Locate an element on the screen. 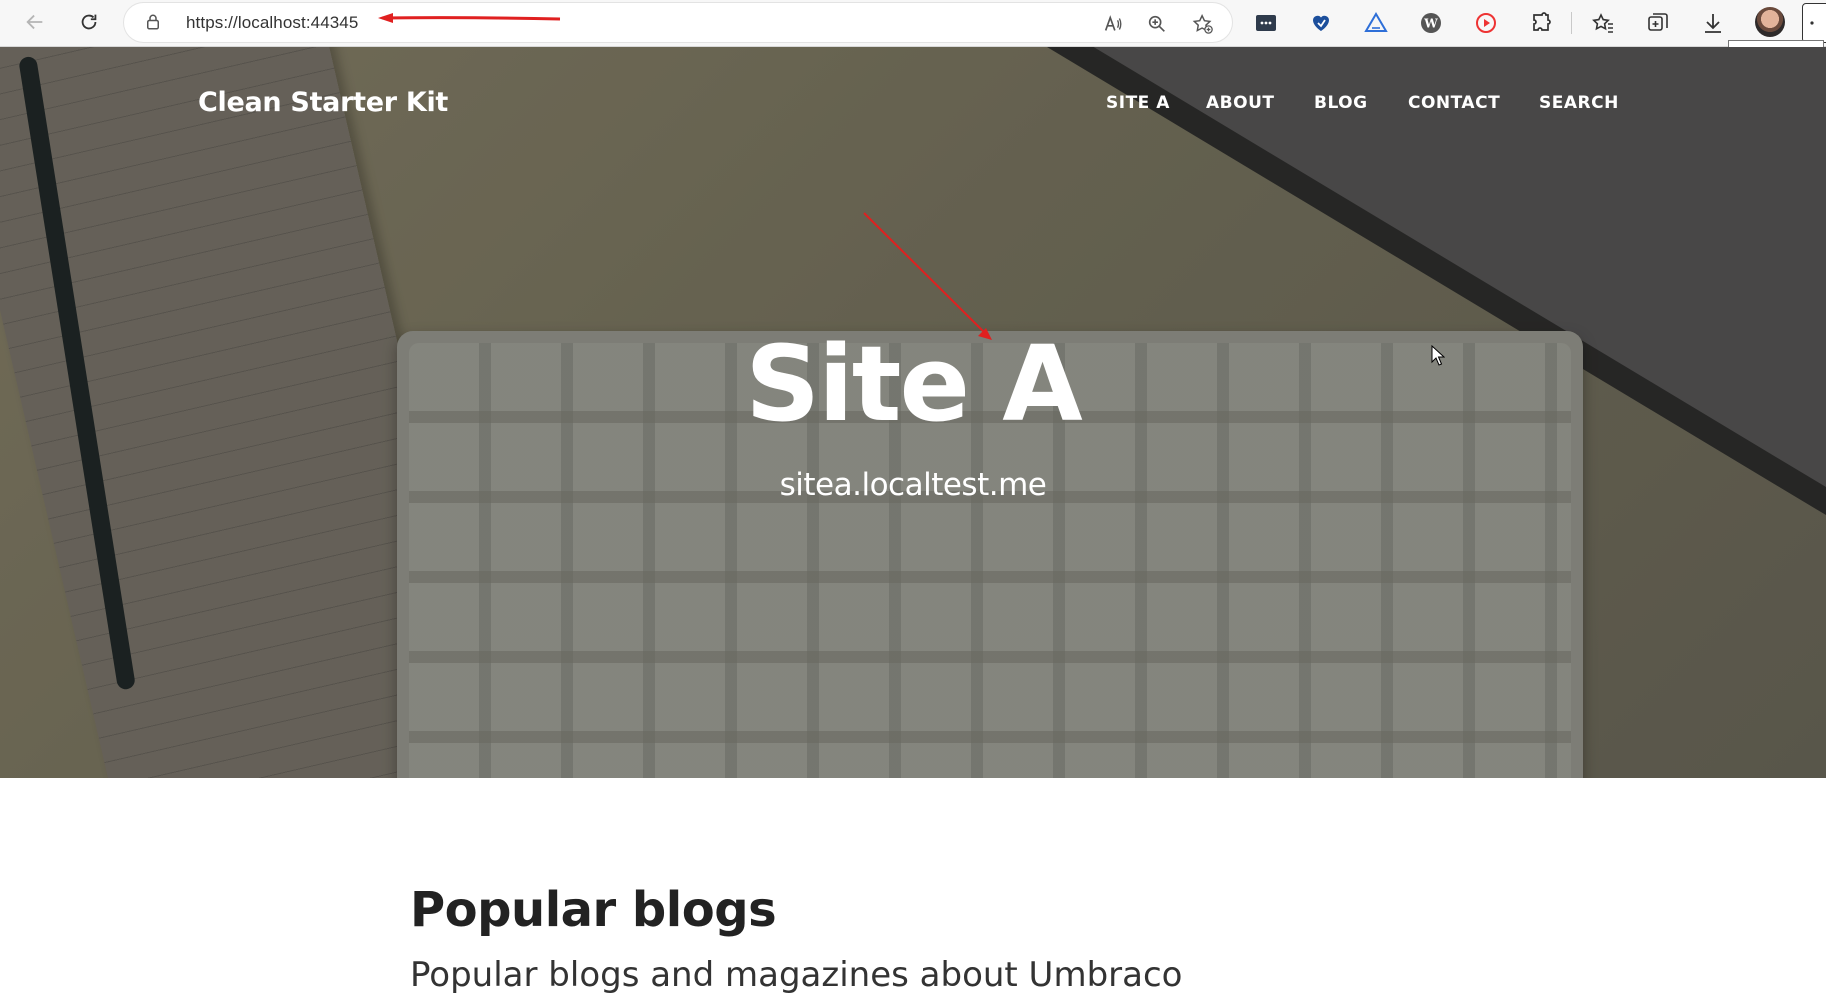 The height and width of the screenshot is (995, 1826). zoom-button is located at coordinates (1157, 24).